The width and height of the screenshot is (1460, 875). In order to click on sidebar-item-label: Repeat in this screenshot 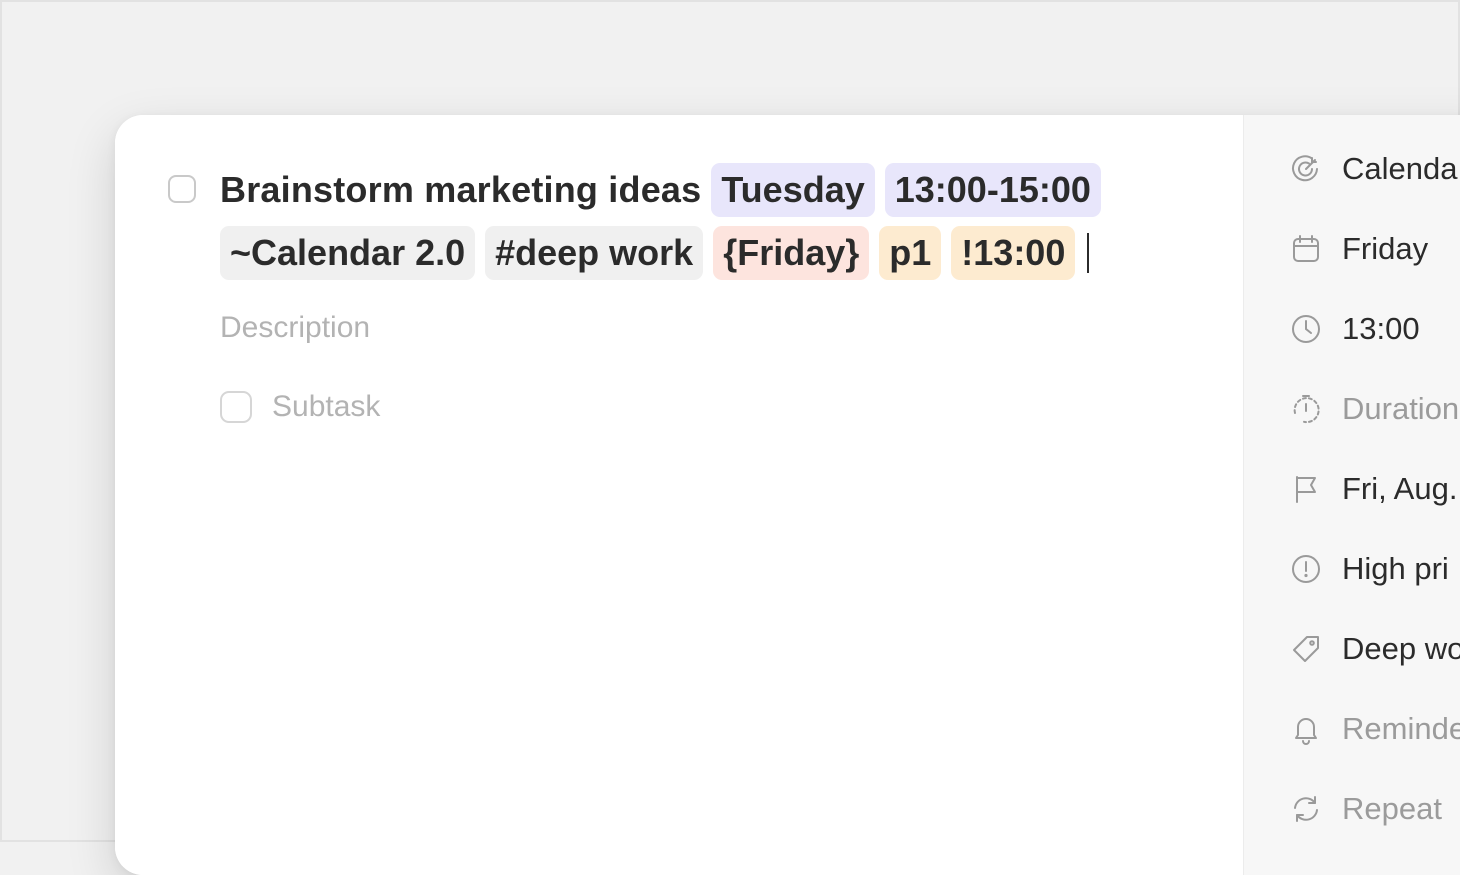, I will do `click(1392, 808)`.